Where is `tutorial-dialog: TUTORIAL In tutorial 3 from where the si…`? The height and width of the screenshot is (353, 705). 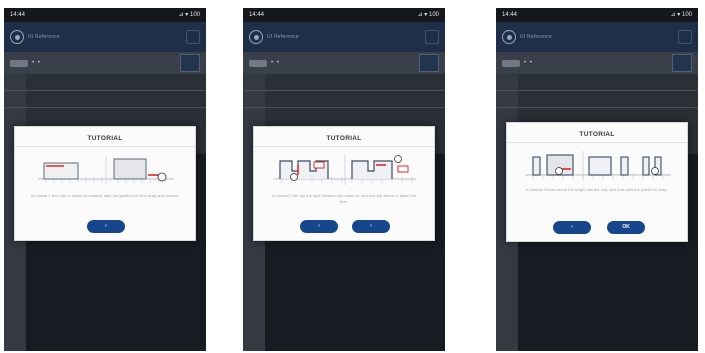 tutorial-dialog: TUTORIAL In tutorial 3 from where the si… is located at coordinates (597, 182).